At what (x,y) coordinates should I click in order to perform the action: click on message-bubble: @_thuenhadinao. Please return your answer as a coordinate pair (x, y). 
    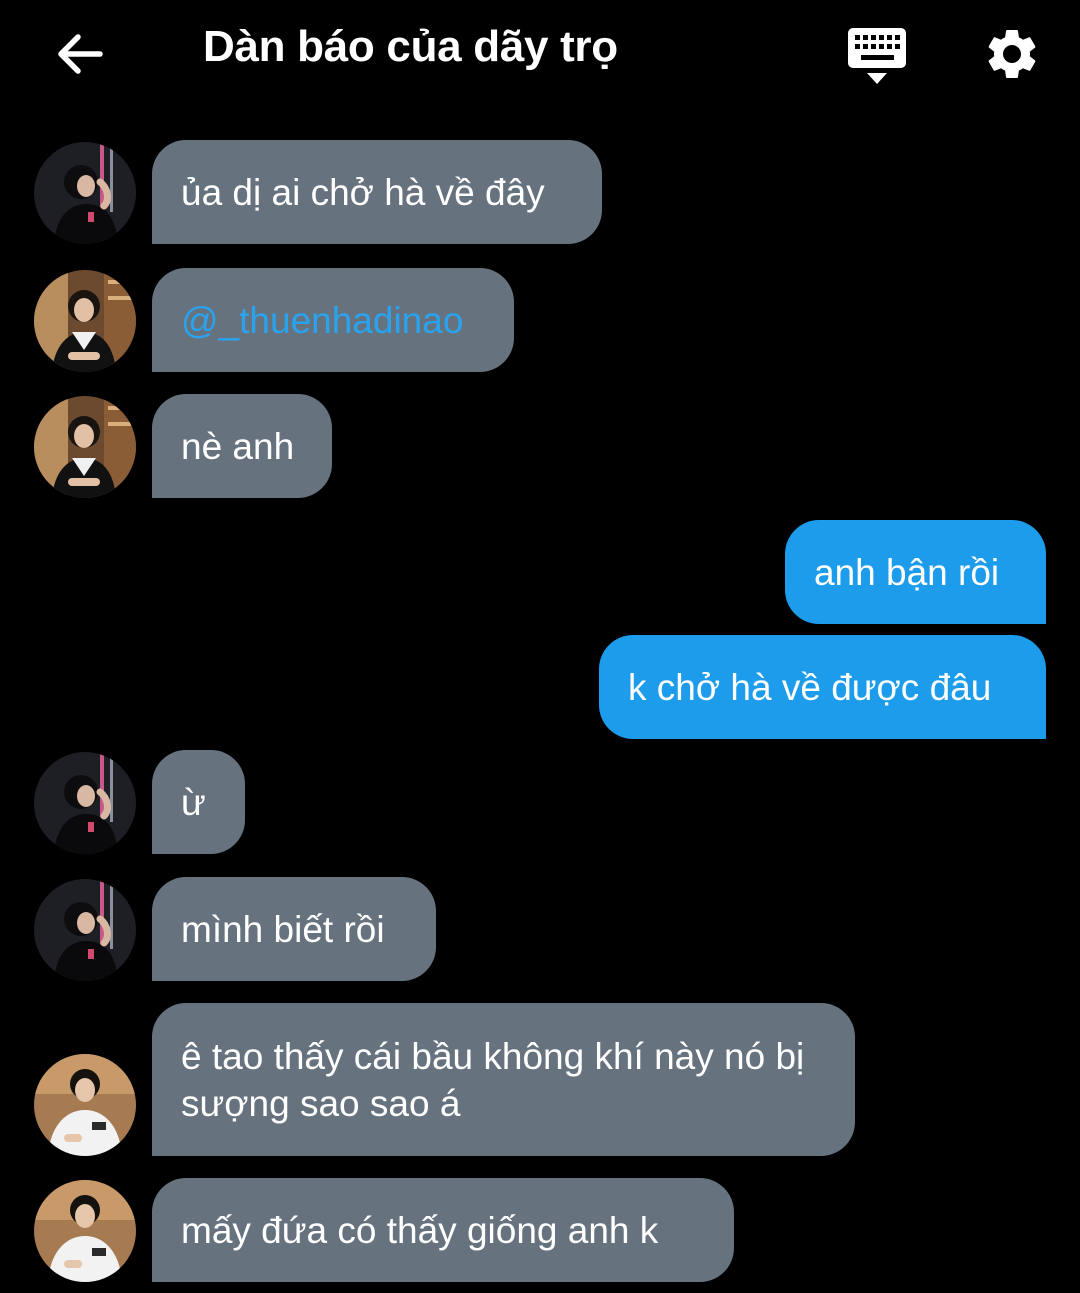
    Looking at the image, I should click on (333, 320).